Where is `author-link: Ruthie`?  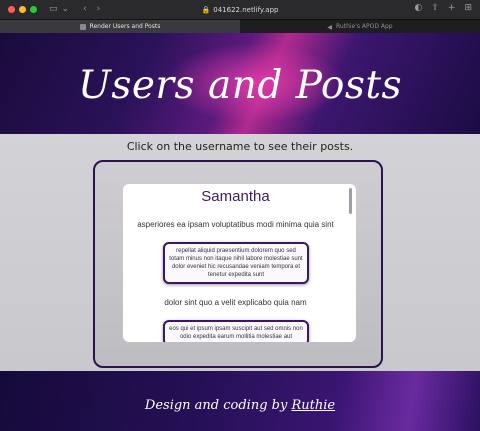
author-link: Ruthie is located at coordinates (313, 405).